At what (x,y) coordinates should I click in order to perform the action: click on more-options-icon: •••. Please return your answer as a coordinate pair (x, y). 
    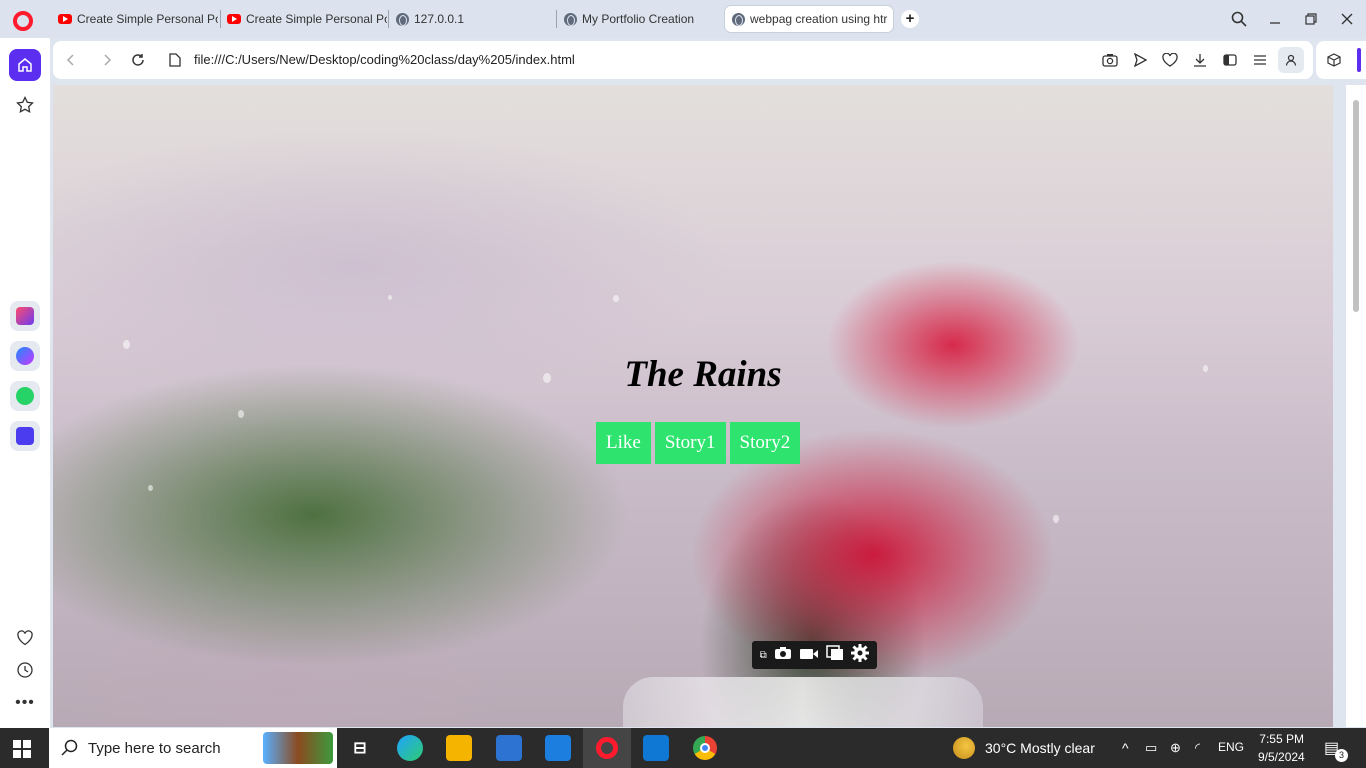
    Looking at the image, I should click on (25, 703).